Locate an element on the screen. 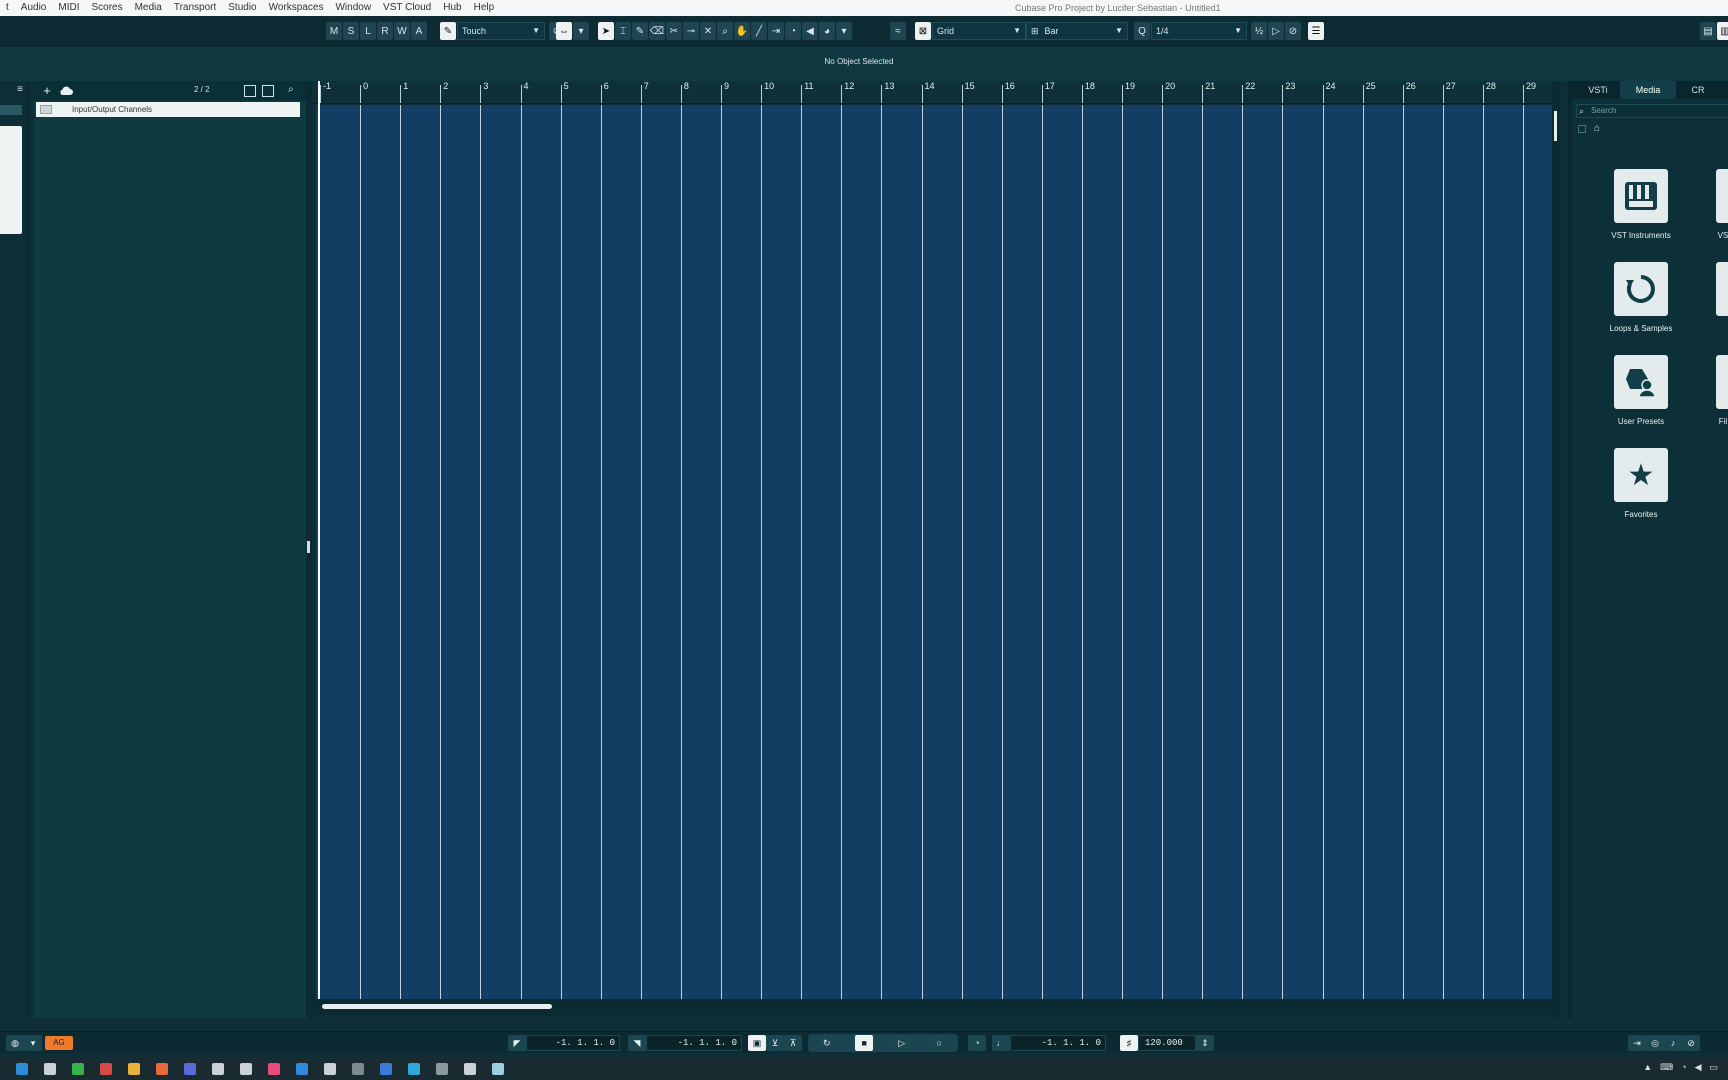 Image resolution: width=1728 pixels, height=1080 pixels. tempo-track-icon: ♯ is located at coordinates (1129, 1043).